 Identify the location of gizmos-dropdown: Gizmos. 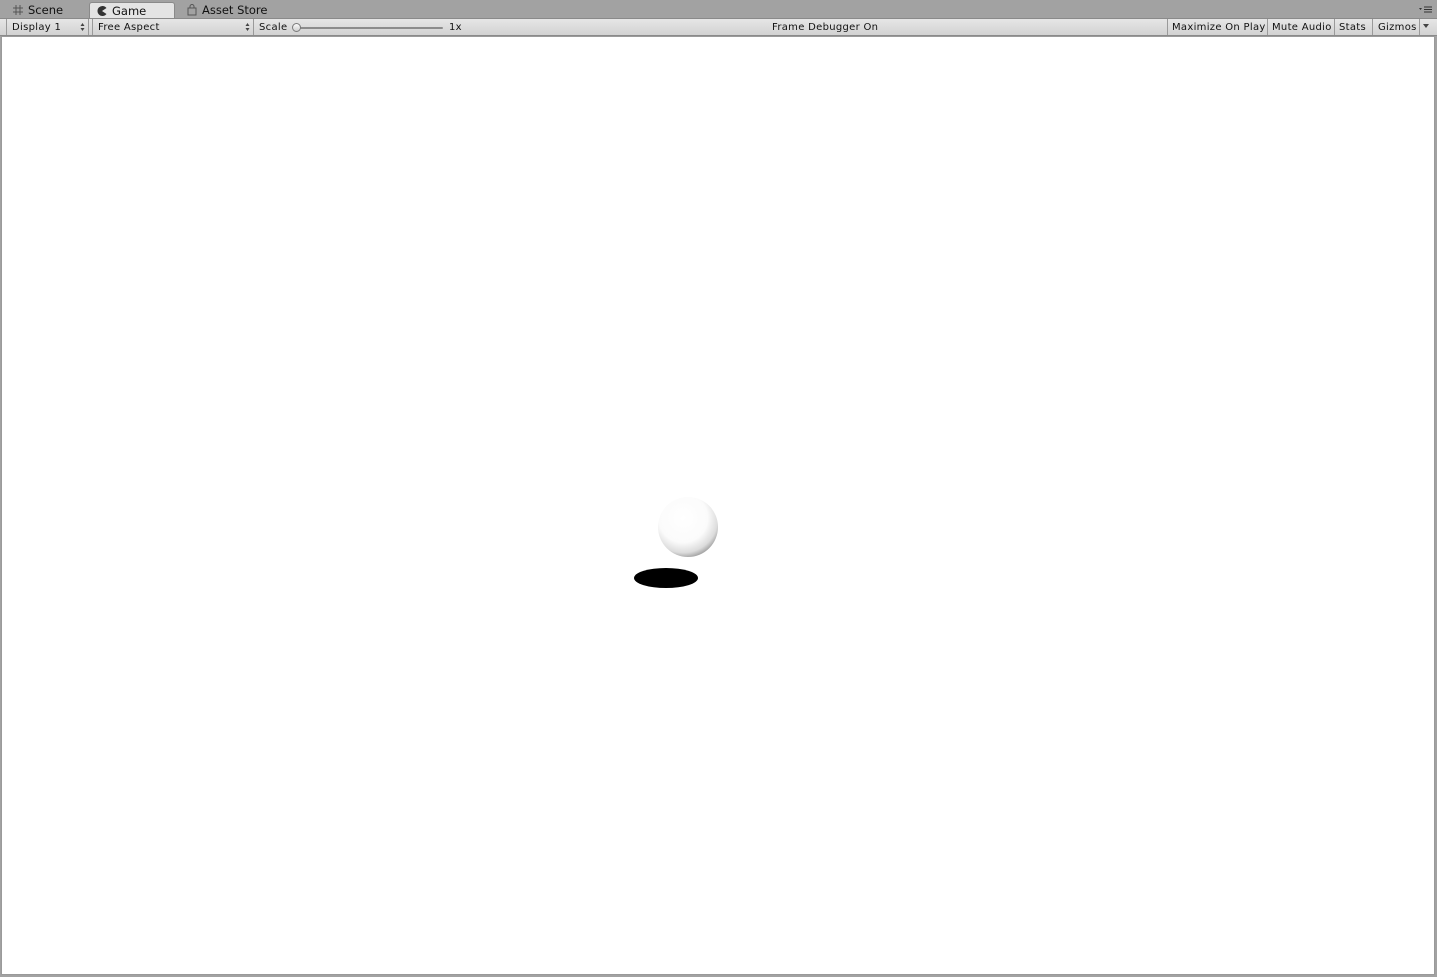
(1403, 27).